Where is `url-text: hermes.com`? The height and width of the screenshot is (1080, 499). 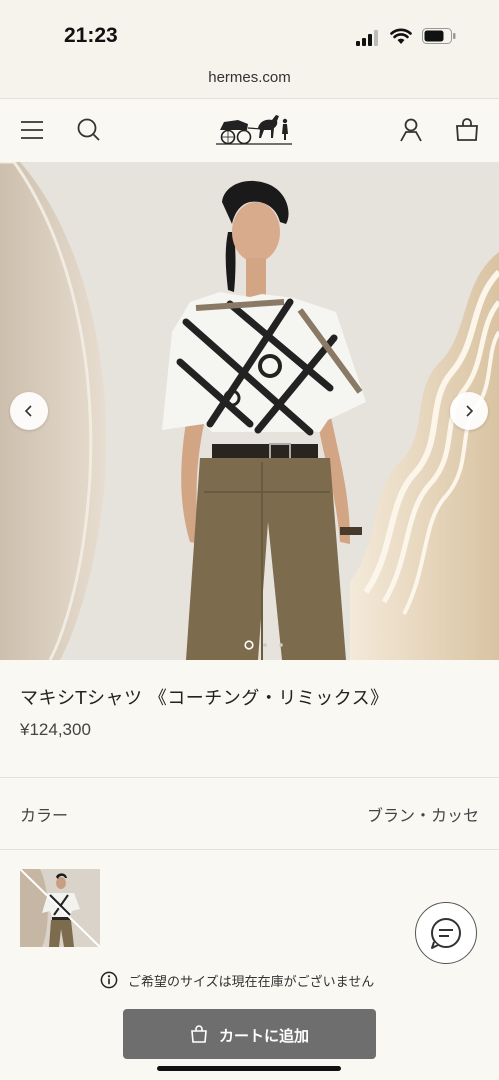
url-text: hermes.com is located at coordinates (249, 77).